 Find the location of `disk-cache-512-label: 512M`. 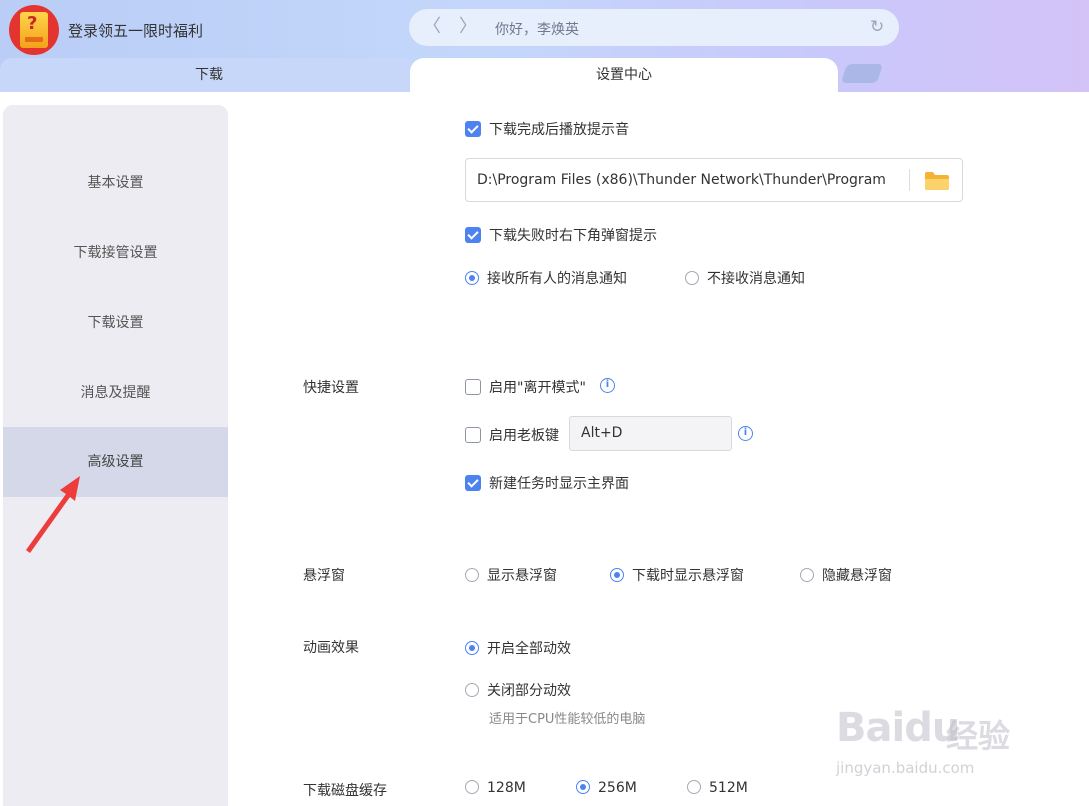

disk-cache-512-label: 512M is located at coordinates (728, 788).